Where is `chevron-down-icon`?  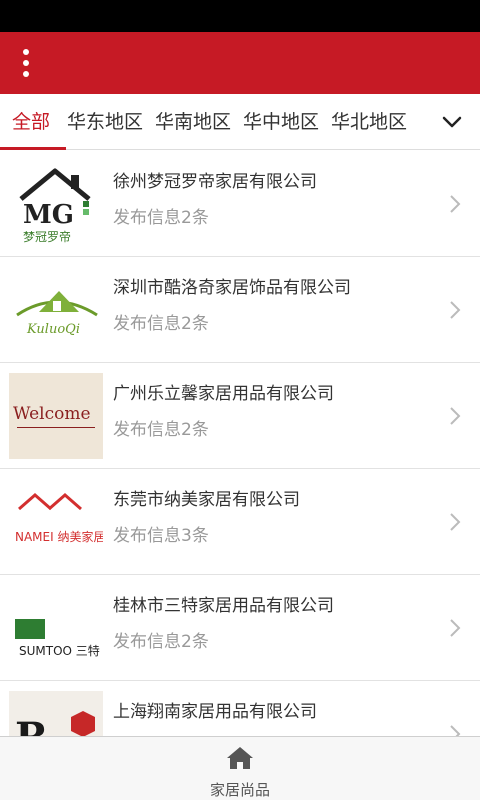 chevron-down-icon is located at coordinates (452, 122).